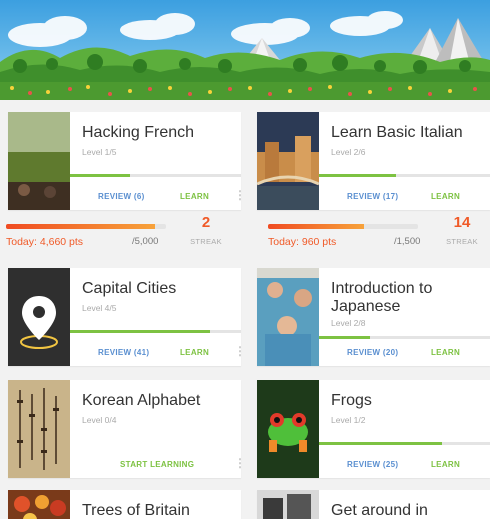 The image size is (490, 519). What do you see at coordinates (129, 288) in the screenshot?
I see `course-title: Capital Cities` at bounding box center [129, 288].